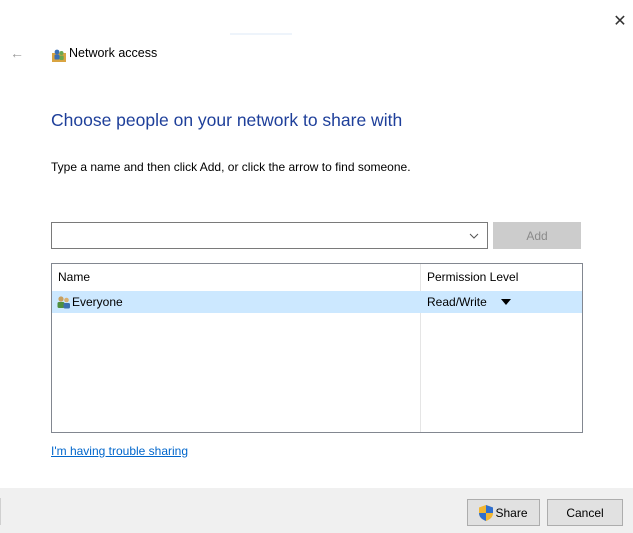  What do you see at coordinates (585, 512) in the screenshot?
I see `cancel-button: Cancel` at bounding box center [585, 512].